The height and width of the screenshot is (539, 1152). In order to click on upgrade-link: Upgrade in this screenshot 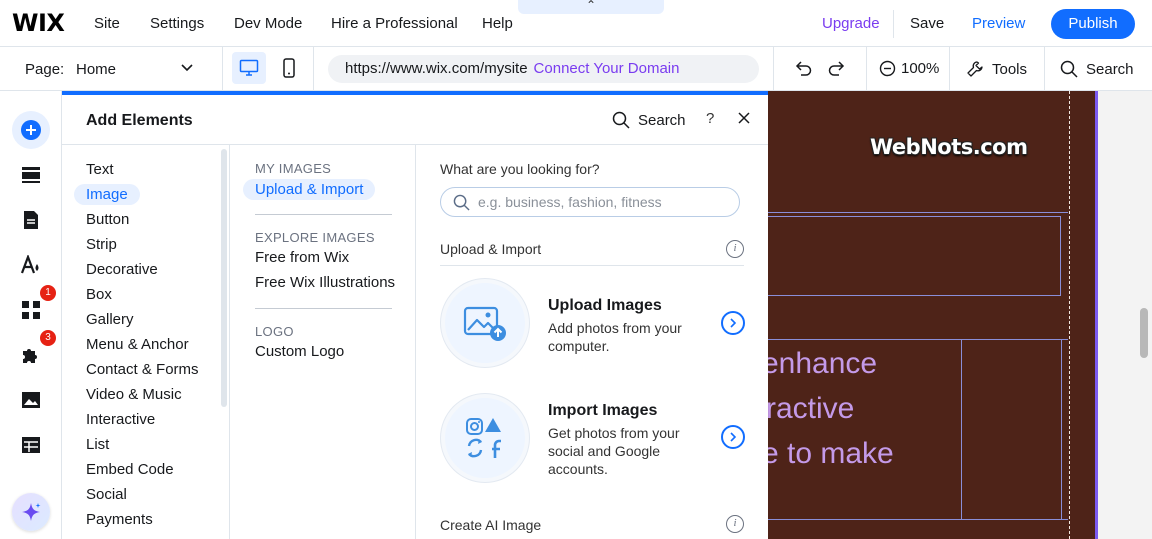, I will do `click(851, 23)`.